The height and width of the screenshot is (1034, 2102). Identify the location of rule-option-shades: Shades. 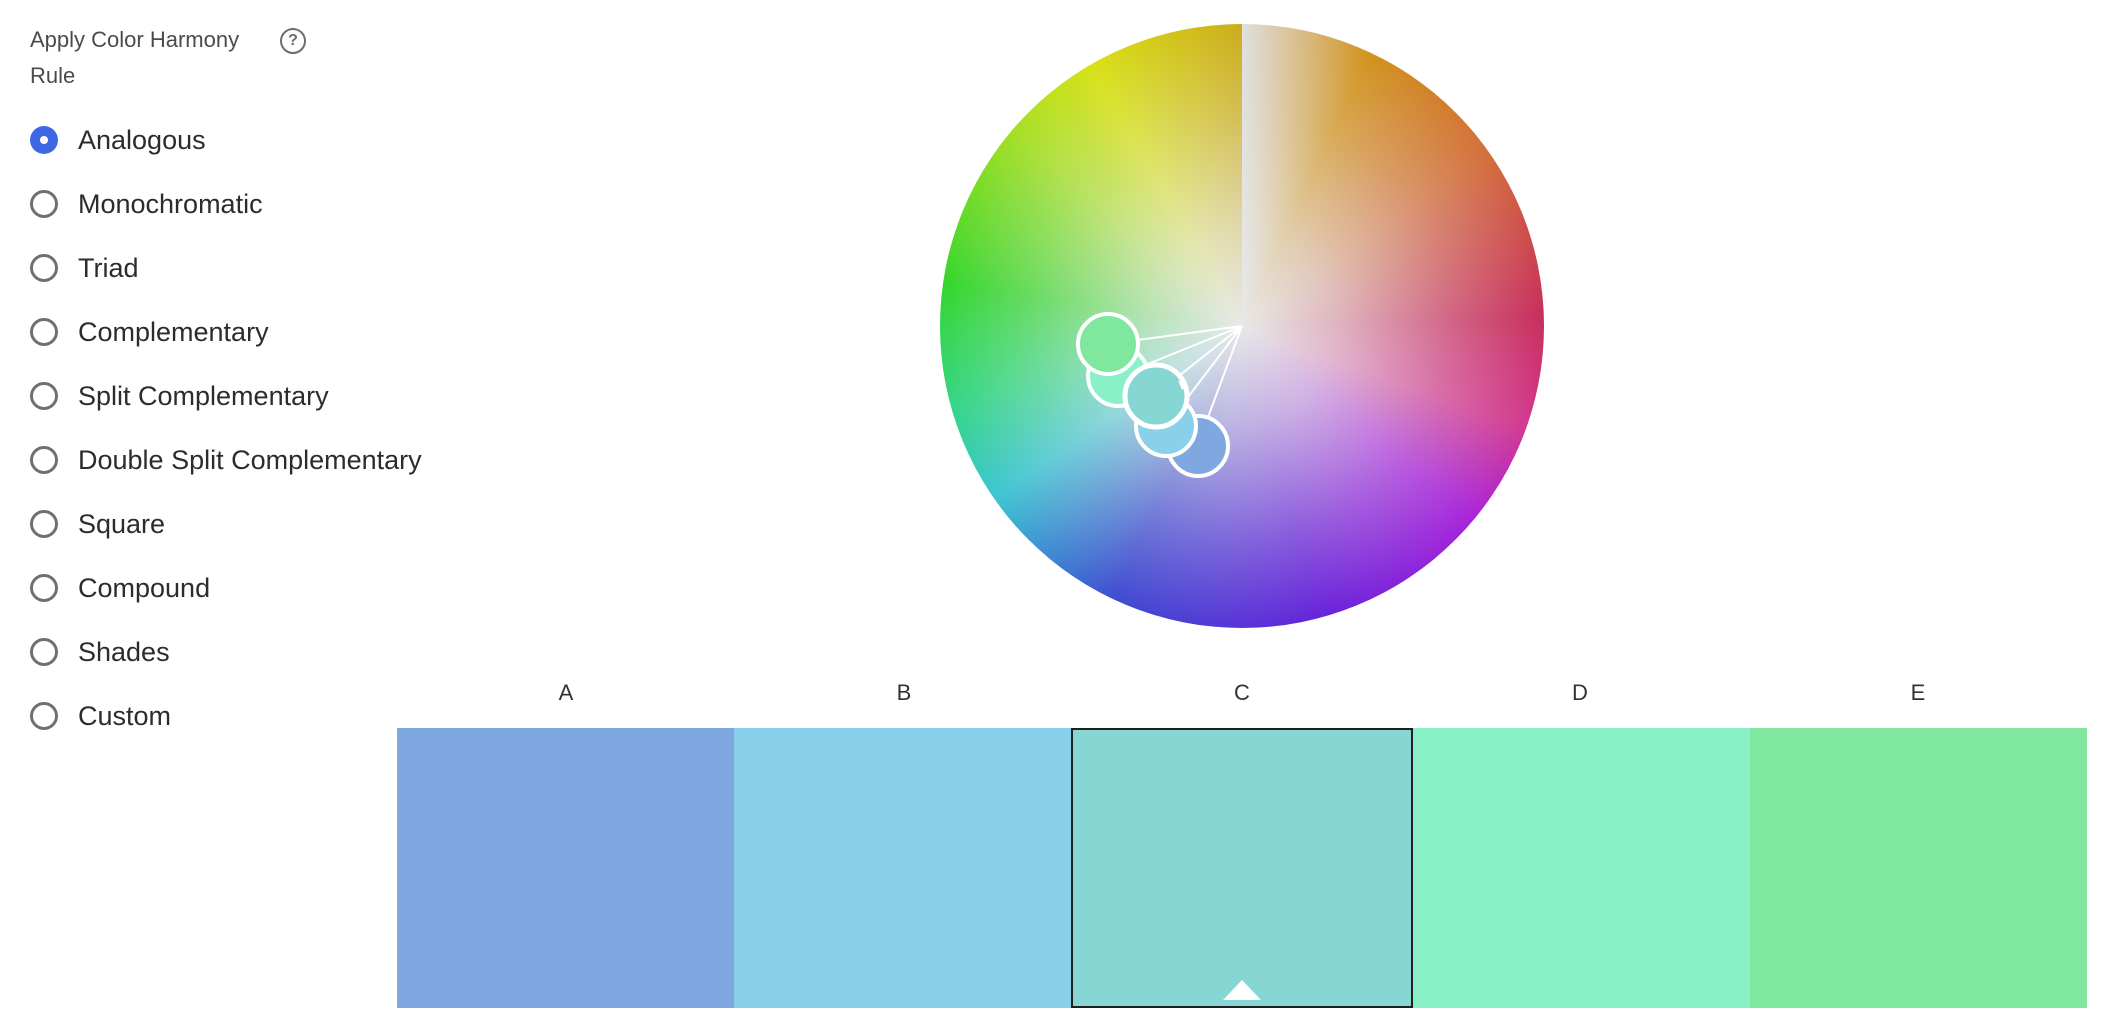
(226, 670).